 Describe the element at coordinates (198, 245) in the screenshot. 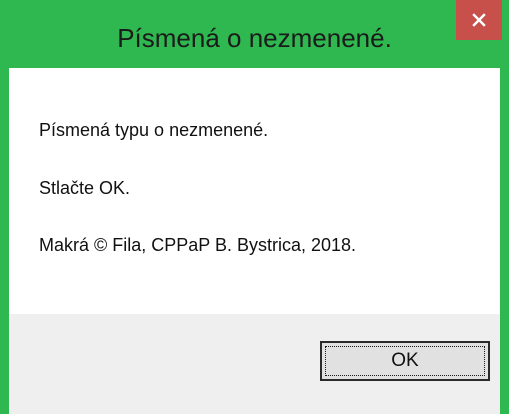

I see `message-line-copyright: Makrá © Fila, CPPaP B. Bystrica, 2018.` at that location.